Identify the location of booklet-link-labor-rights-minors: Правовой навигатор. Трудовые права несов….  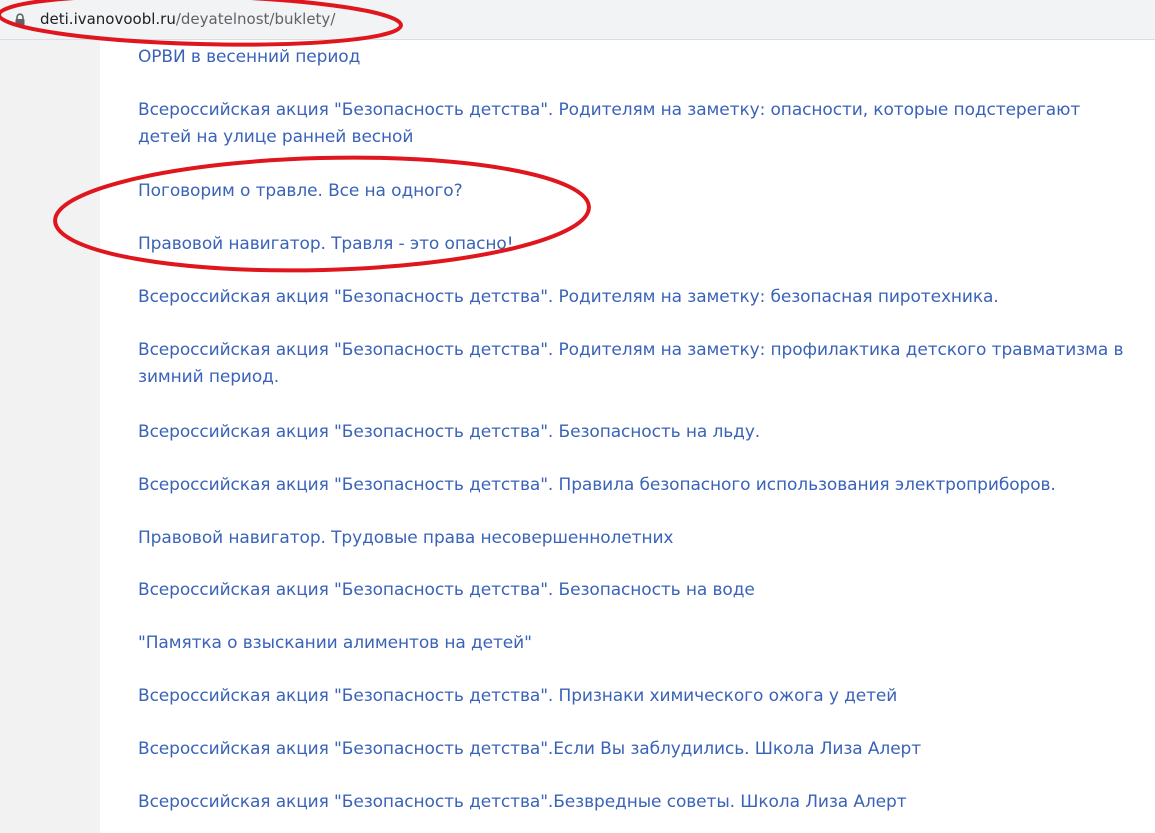
(405, 538).